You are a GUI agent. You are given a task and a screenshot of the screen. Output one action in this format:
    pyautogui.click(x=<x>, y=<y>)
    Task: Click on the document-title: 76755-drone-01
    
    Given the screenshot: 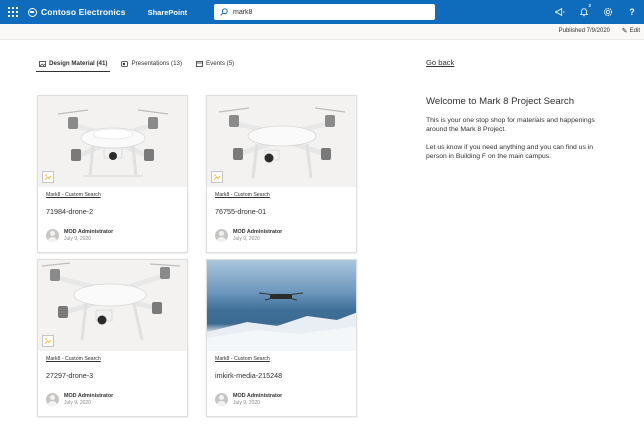 What is the action you would take?
    pyautogui.click(x=281, y=211)
    